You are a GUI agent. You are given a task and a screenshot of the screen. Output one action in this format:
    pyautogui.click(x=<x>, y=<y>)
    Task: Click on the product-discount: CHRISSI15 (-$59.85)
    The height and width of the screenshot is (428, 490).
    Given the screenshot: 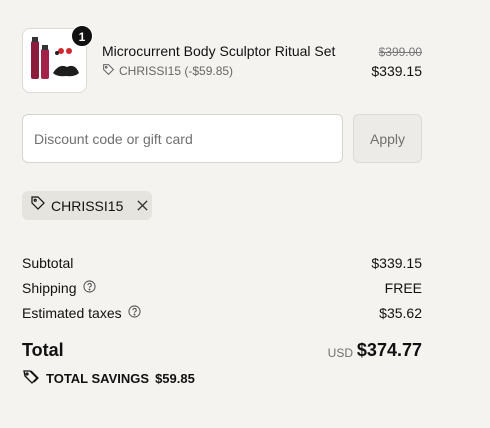 What is the action you would take?
    pyautogui.click(x=167, y=71)
    